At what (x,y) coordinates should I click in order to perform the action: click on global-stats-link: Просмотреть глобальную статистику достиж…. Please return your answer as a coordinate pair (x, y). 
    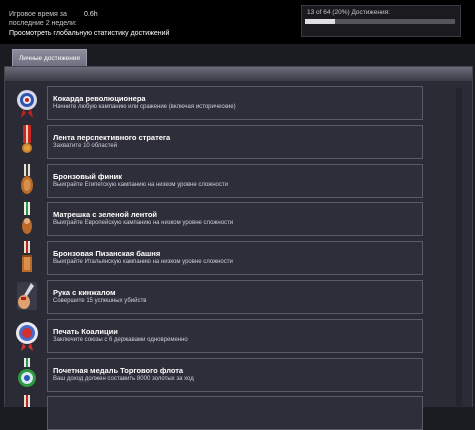
    Looking at the image, I should click on (89, 33).